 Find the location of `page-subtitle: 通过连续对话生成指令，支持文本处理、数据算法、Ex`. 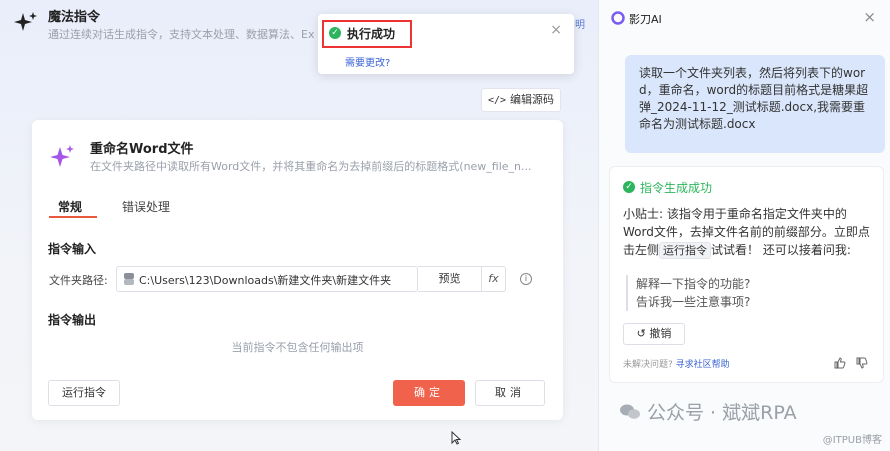

page-subtitle: 通过连续对话生成指令，支持文本处理、数据算法、Ex is located at coordinates (181, 34).